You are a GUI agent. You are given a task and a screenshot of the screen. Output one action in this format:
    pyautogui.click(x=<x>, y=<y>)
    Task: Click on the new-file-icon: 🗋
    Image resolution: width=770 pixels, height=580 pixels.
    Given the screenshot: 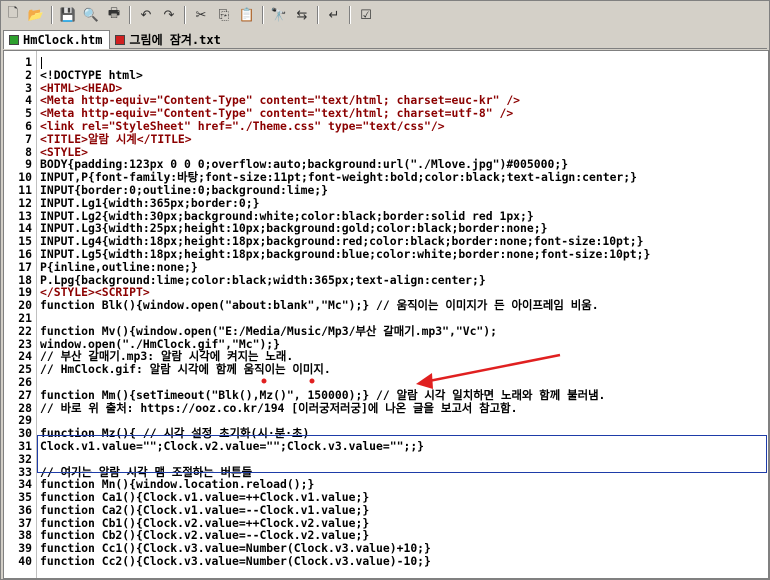 What is the action you would take?
    pyautogui.click(x=13, y=15)
    